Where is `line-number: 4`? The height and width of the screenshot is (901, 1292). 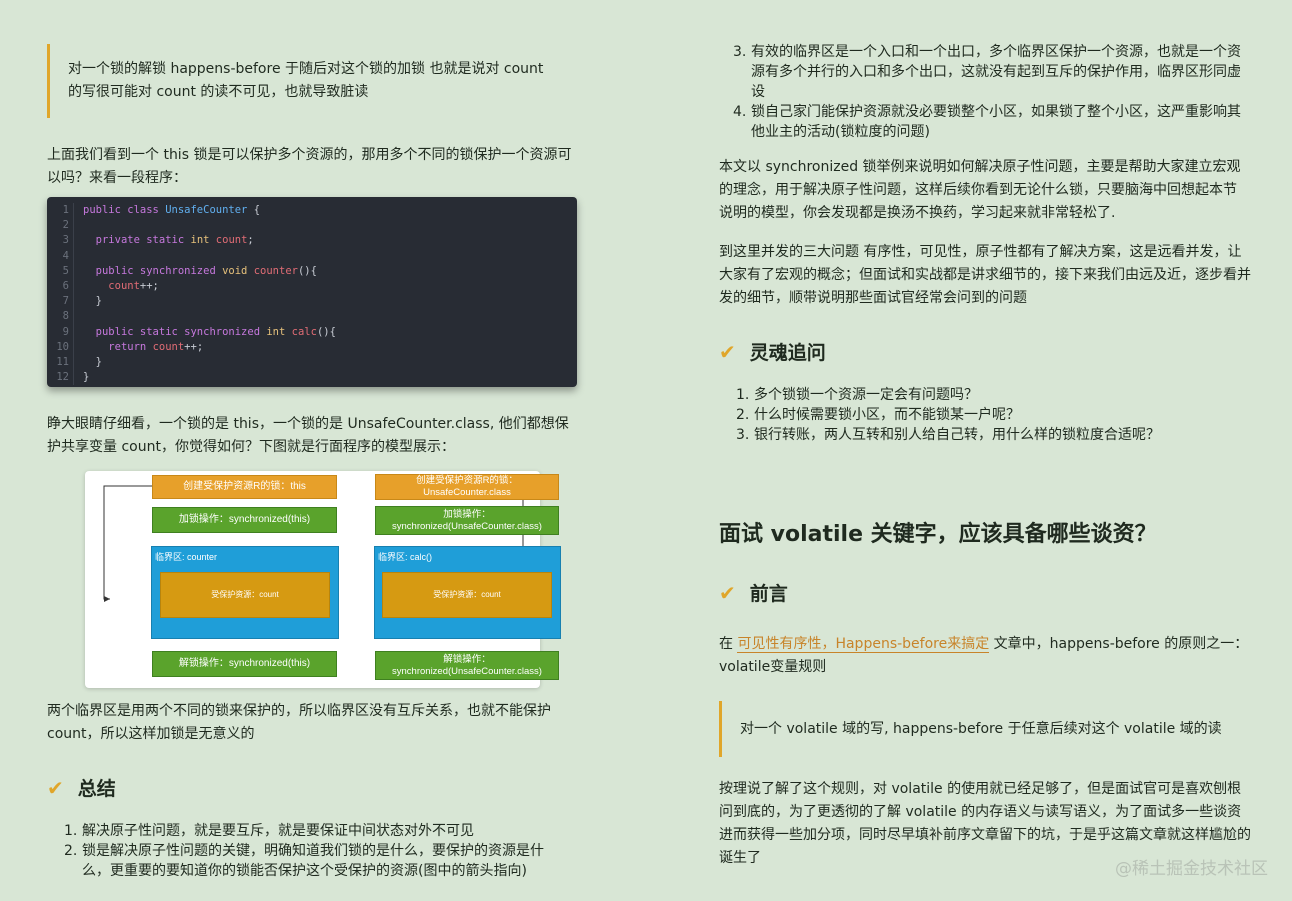 line-number: 4 is located at coordinates (65, 255).